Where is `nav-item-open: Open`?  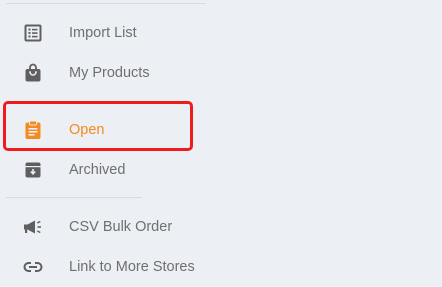 nav-item-open: Open is located at coordinates (100, 130).